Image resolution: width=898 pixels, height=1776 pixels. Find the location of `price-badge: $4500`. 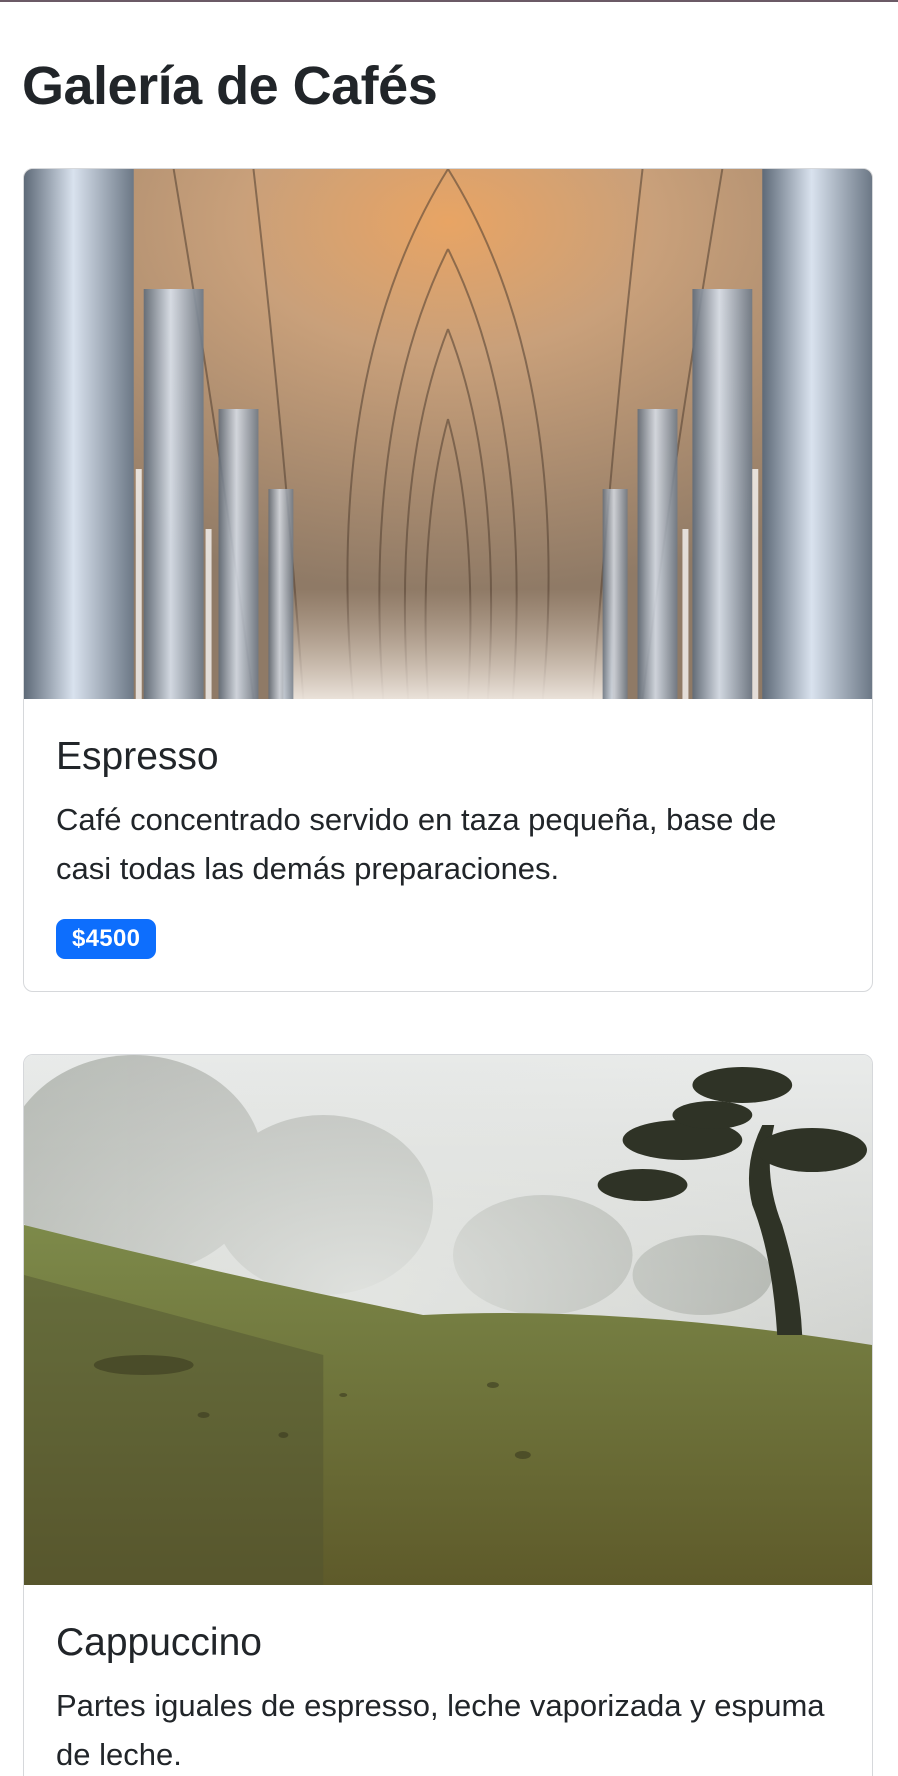

price-badge: $4500 is located at coordinates (106, 939).